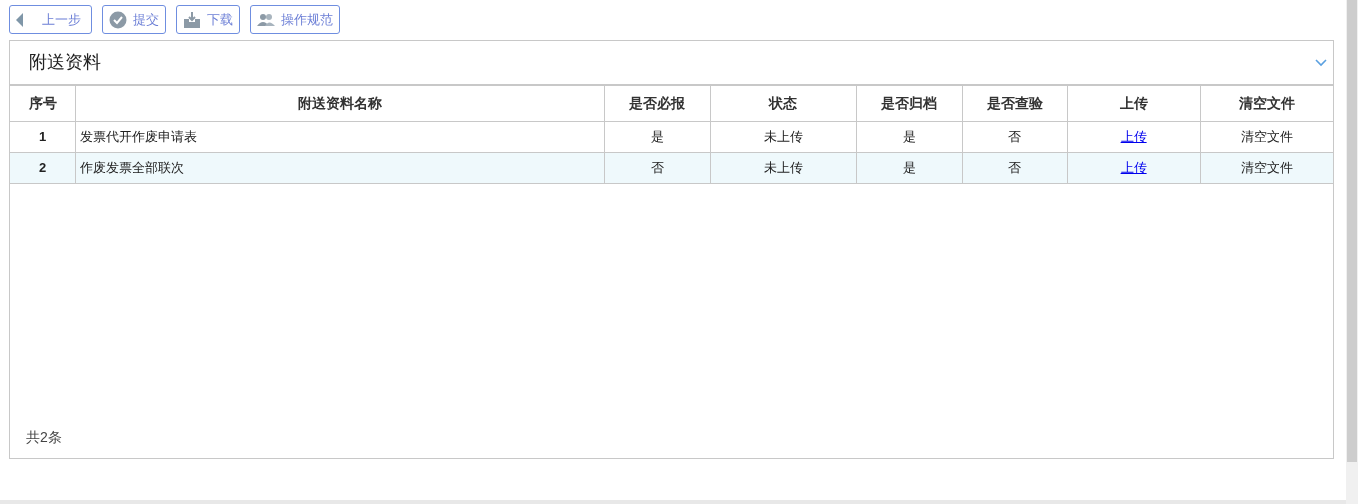  What do you see at coordinates (139, 137) in the screenshot?
I see `table-cell: 发票代开作废申请表` at bounding box center [139, 137].